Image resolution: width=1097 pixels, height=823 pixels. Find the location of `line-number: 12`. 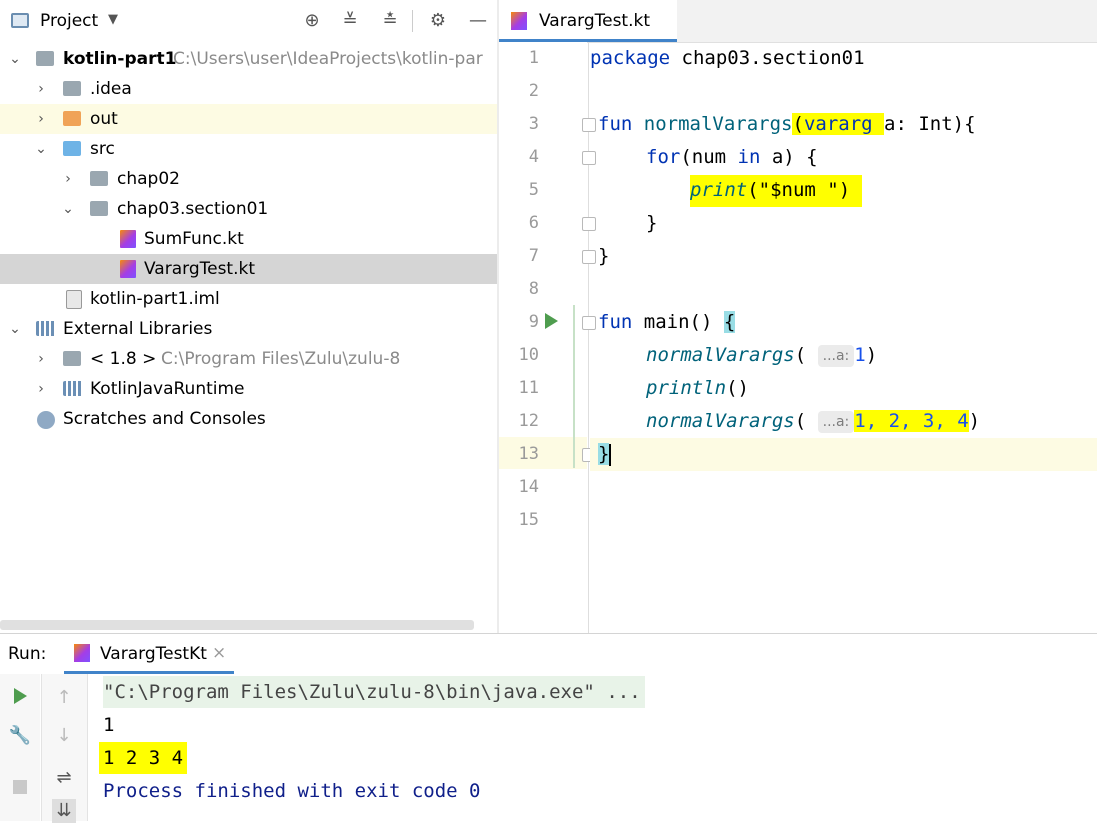

line-number: 12 is located at coordinates (528, 421).